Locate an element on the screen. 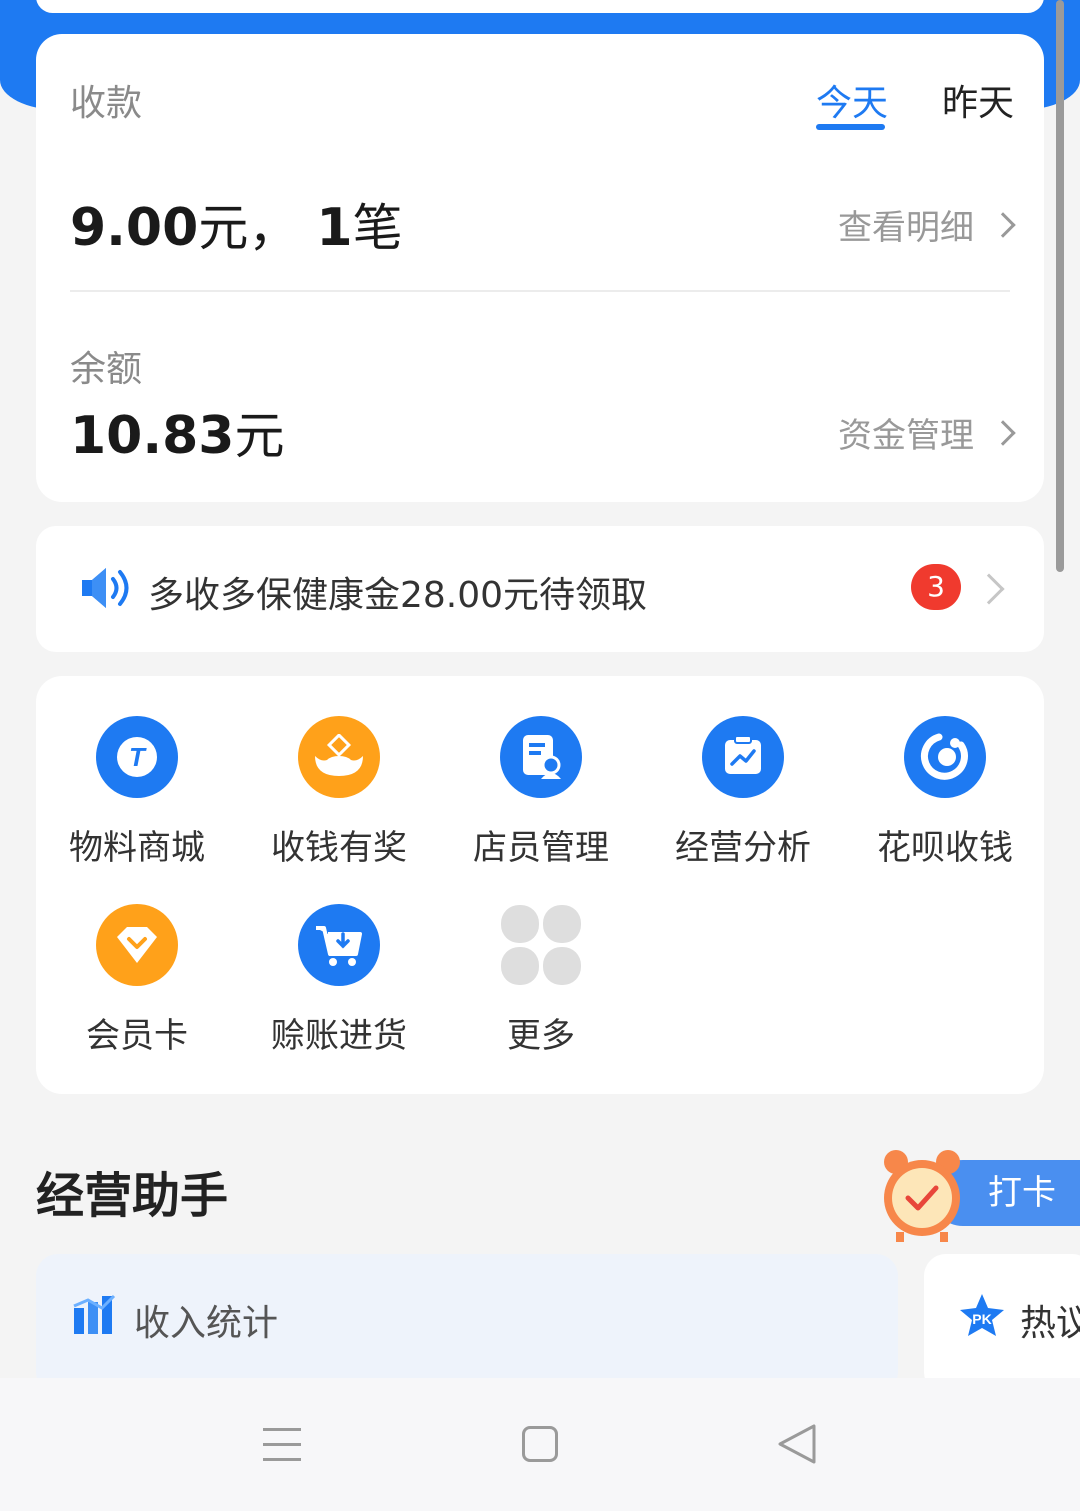 The image size is (1080, 1511). tool-label: 赊账进货 is located at coordinates (339, 1036).